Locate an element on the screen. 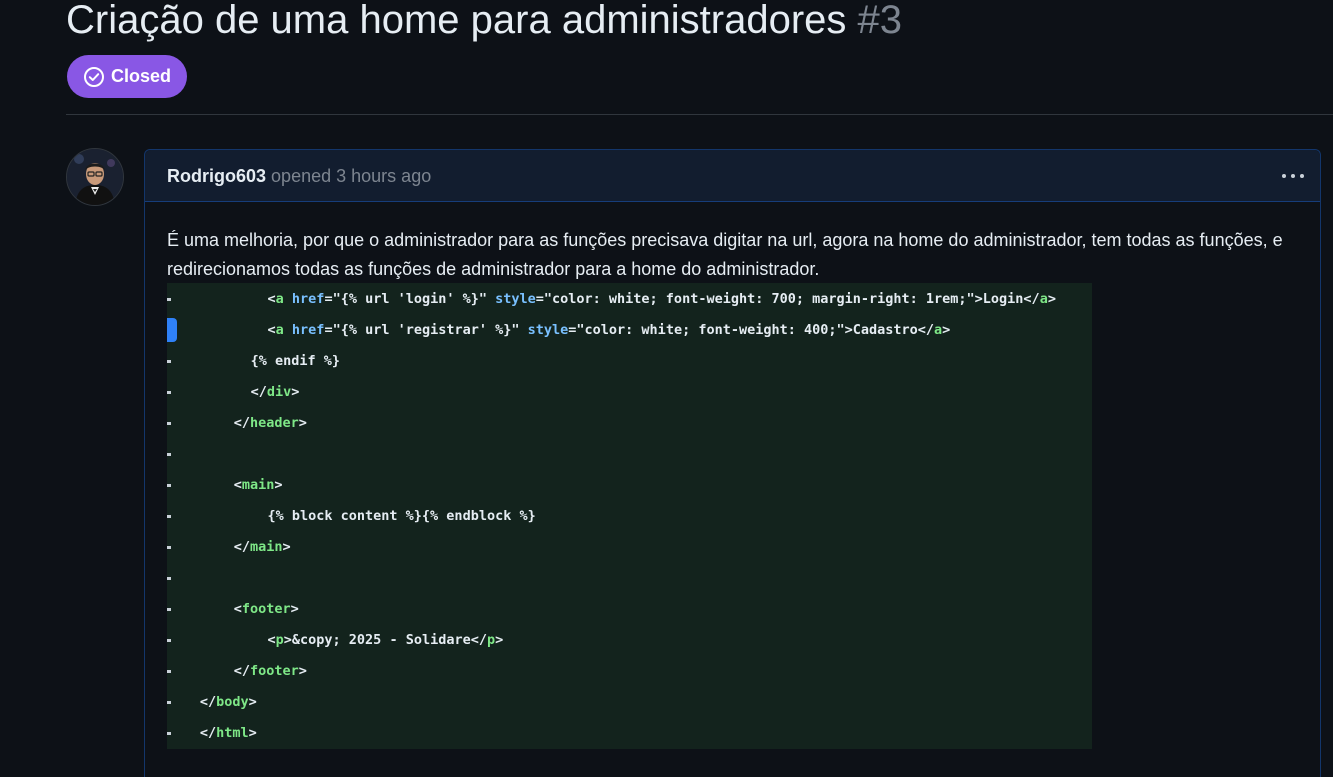  code-token: html is located at coordinates (232, 733).